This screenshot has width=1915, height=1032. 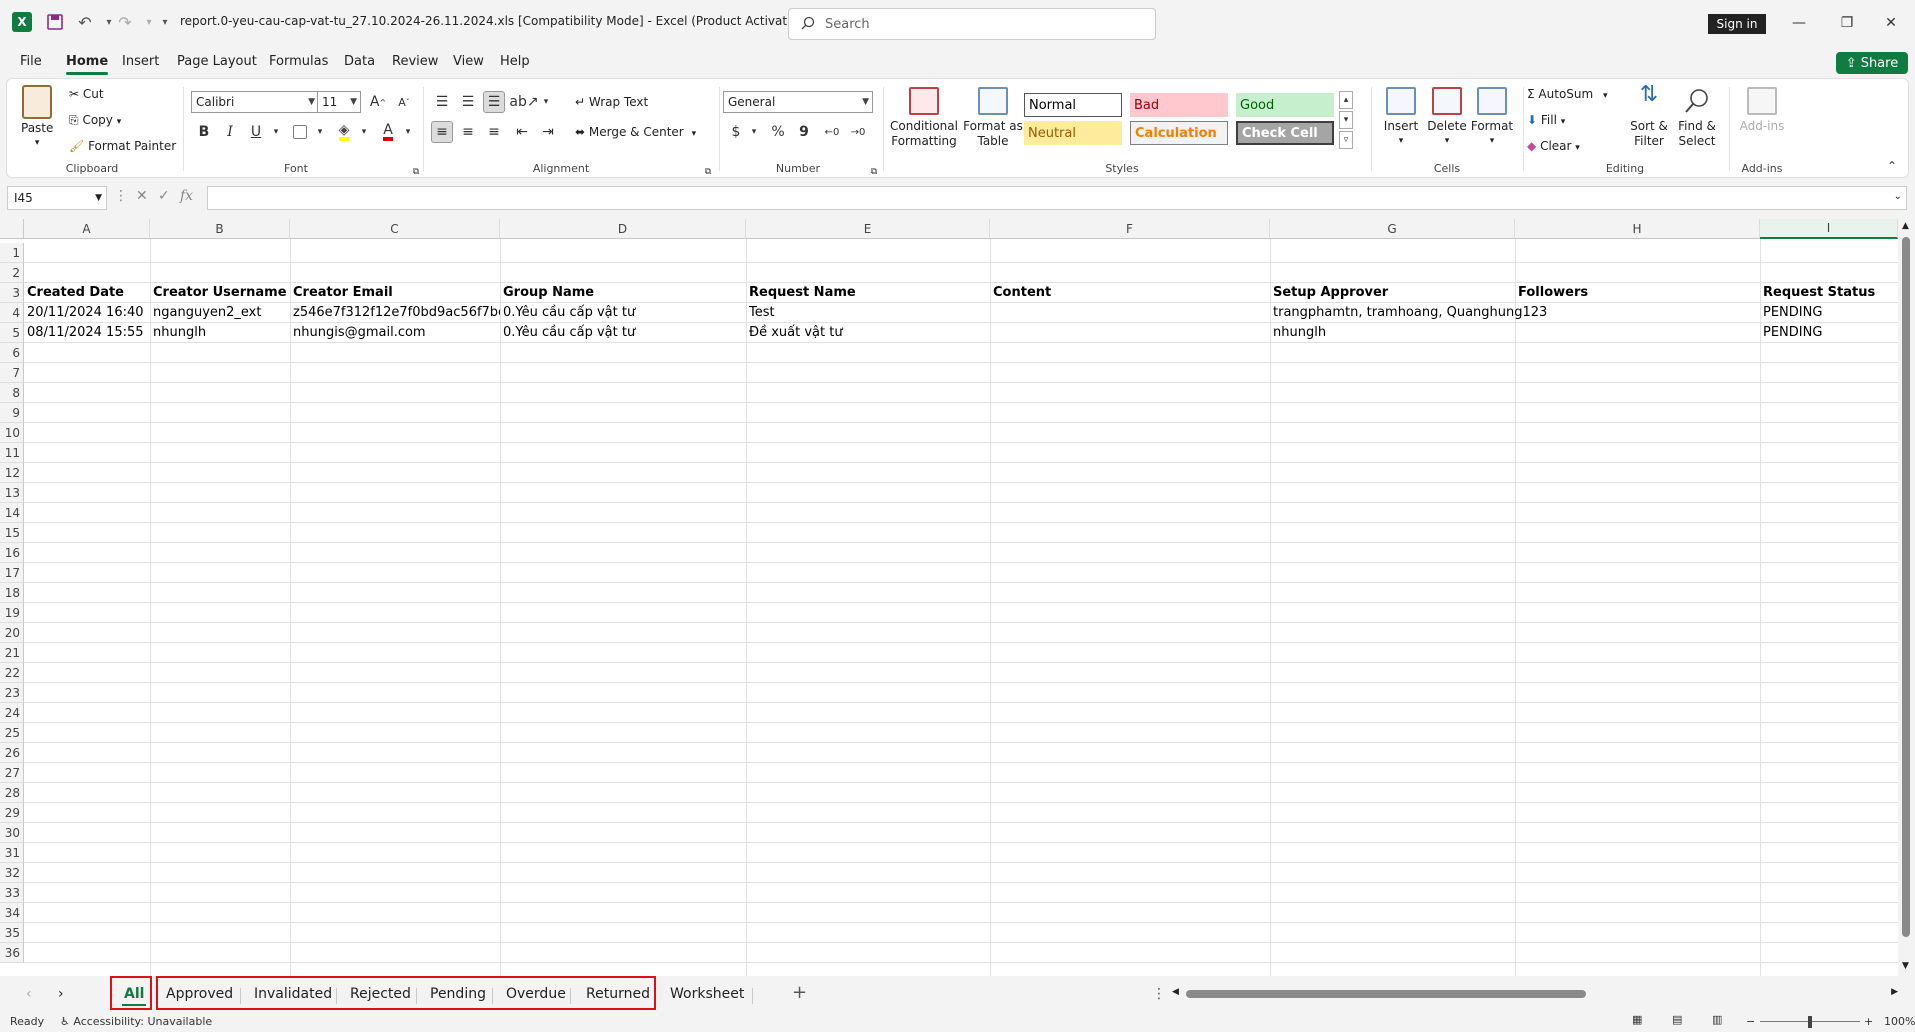 I want to click on row-header-19: 19, so click(x=12, y=613).